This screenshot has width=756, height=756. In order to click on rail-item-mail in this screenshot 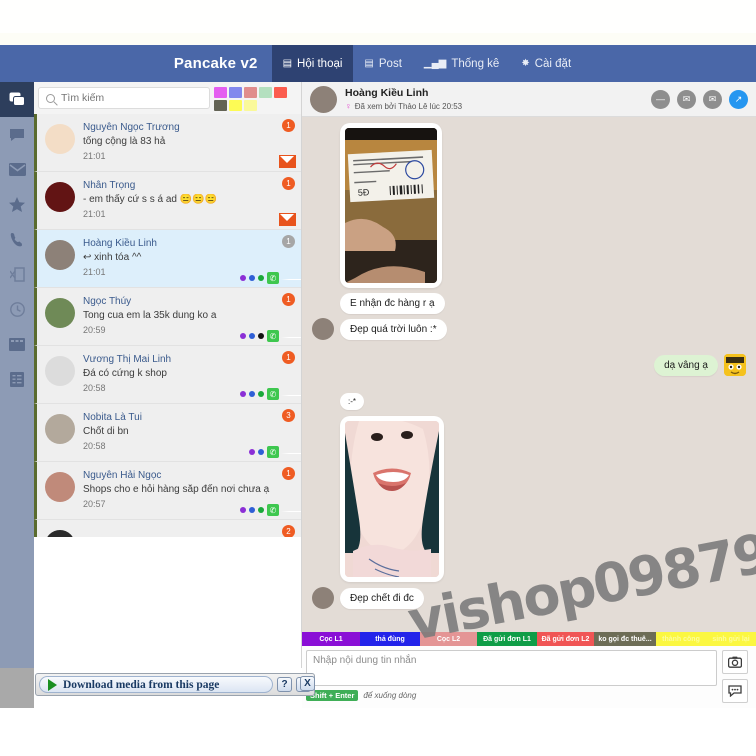, I will do `click(17, 169)`.